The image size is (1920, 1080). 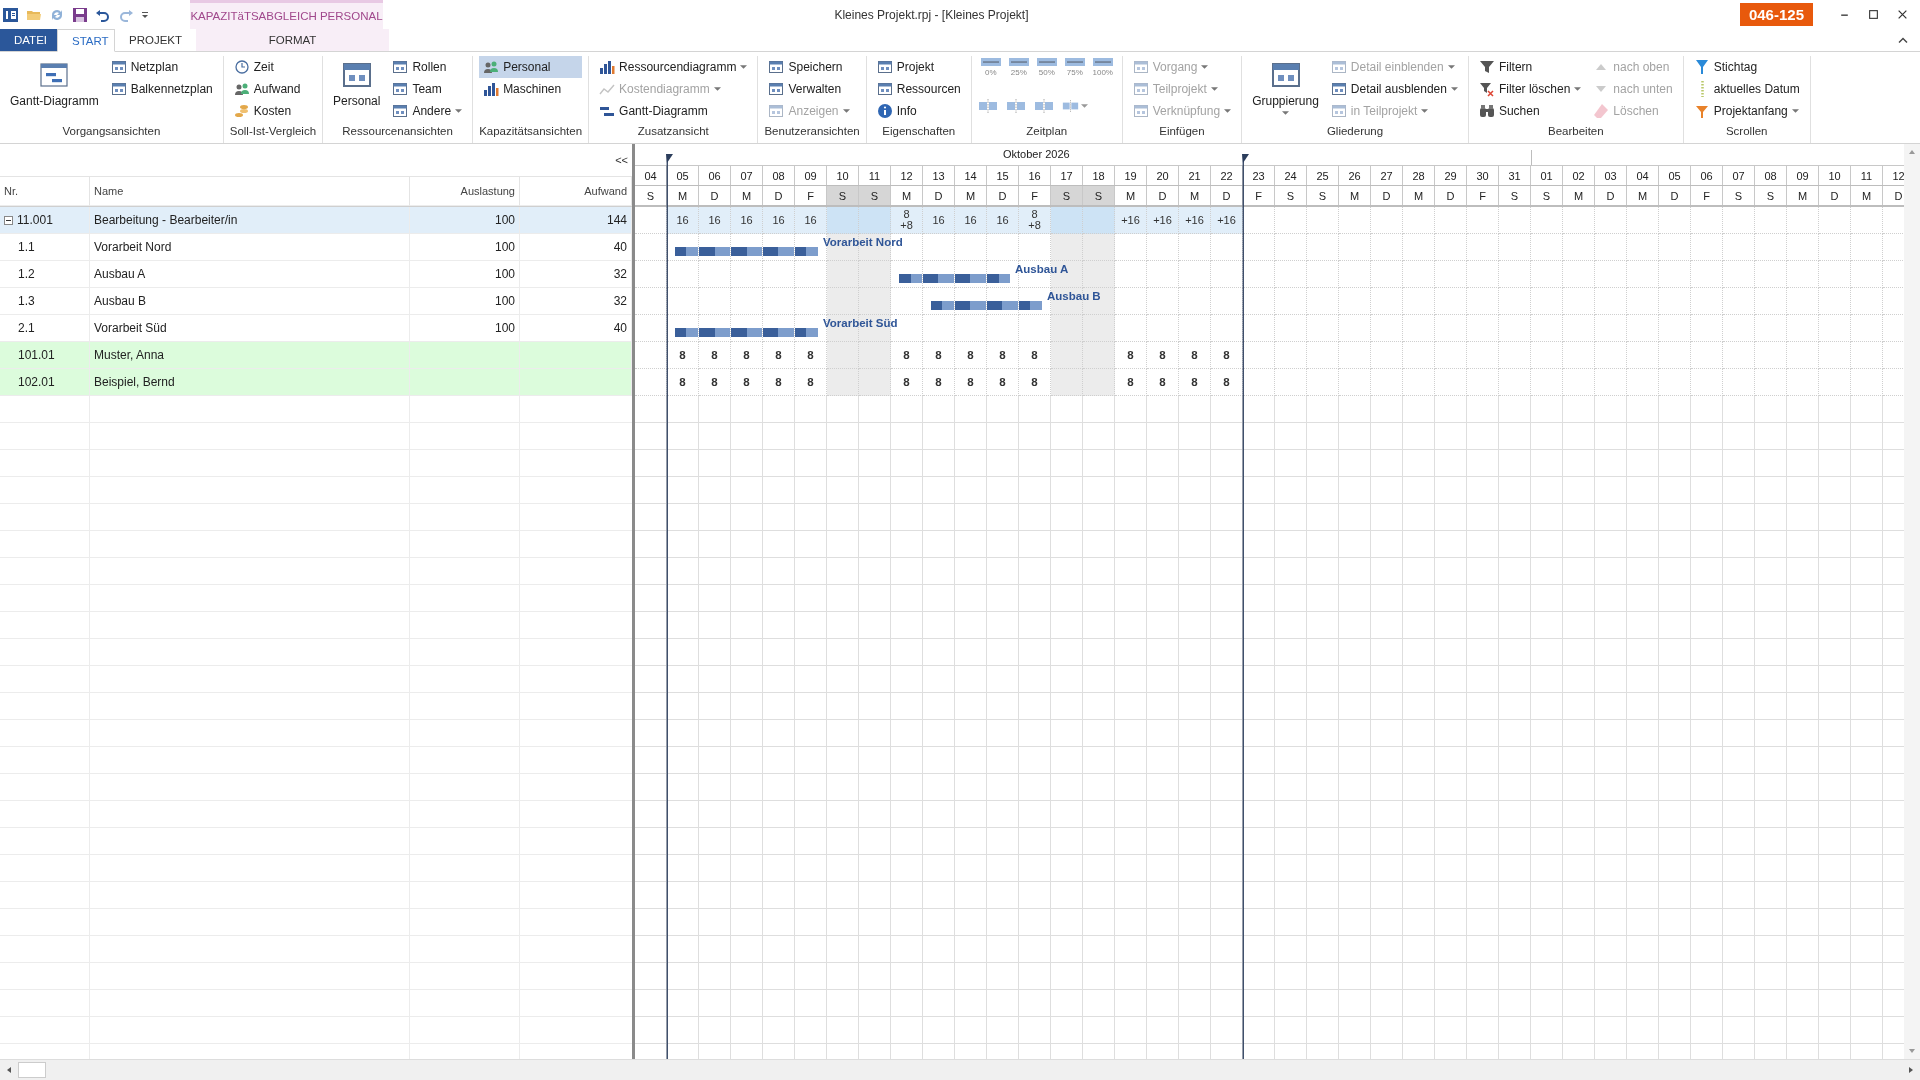 What do you see at coordinates (1394, 89) in the screenshot?
I see `ribbon-button: Detail ausblenden` at bounding box center [1394, 89].